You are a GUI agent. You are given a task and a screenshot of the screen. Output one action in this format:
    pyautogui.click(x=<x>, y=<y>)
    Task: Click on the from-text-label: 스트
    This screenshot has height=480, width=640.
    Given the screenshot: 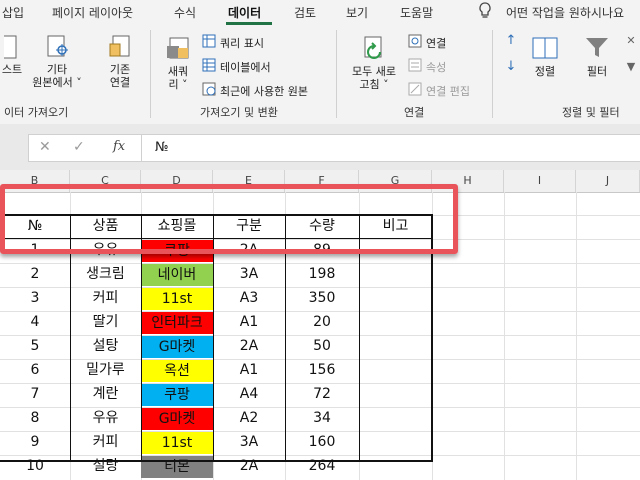 What is the action you would take?
    pyautogui.click(x=12, y=69)
    